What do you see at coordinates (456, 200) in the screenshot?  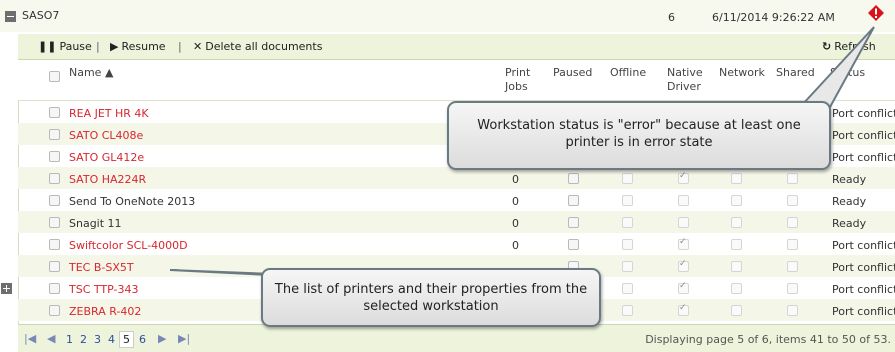 I see `table-row: Send To OneNote 2013 0 Ready` at bounding box center [456, 200].